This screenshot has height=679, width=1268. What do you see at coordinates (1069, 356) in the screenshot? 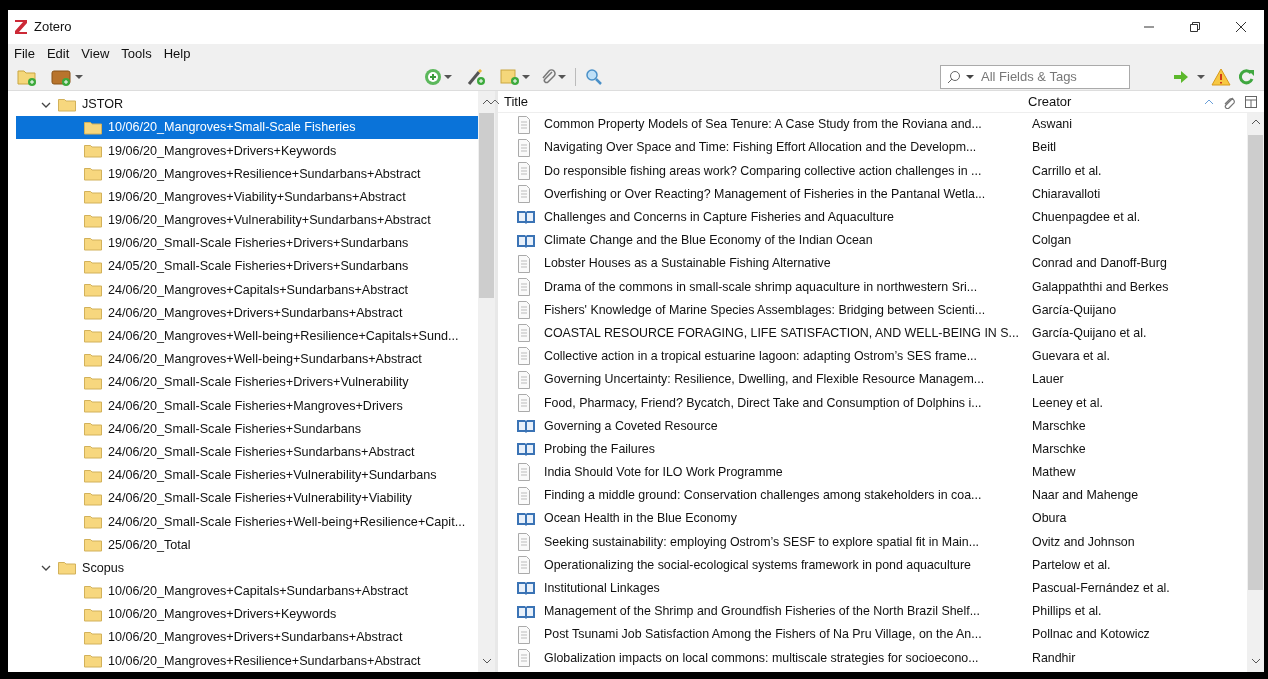
I see `item-creator: Guevara et al.` at bounding box center [1069, 356].